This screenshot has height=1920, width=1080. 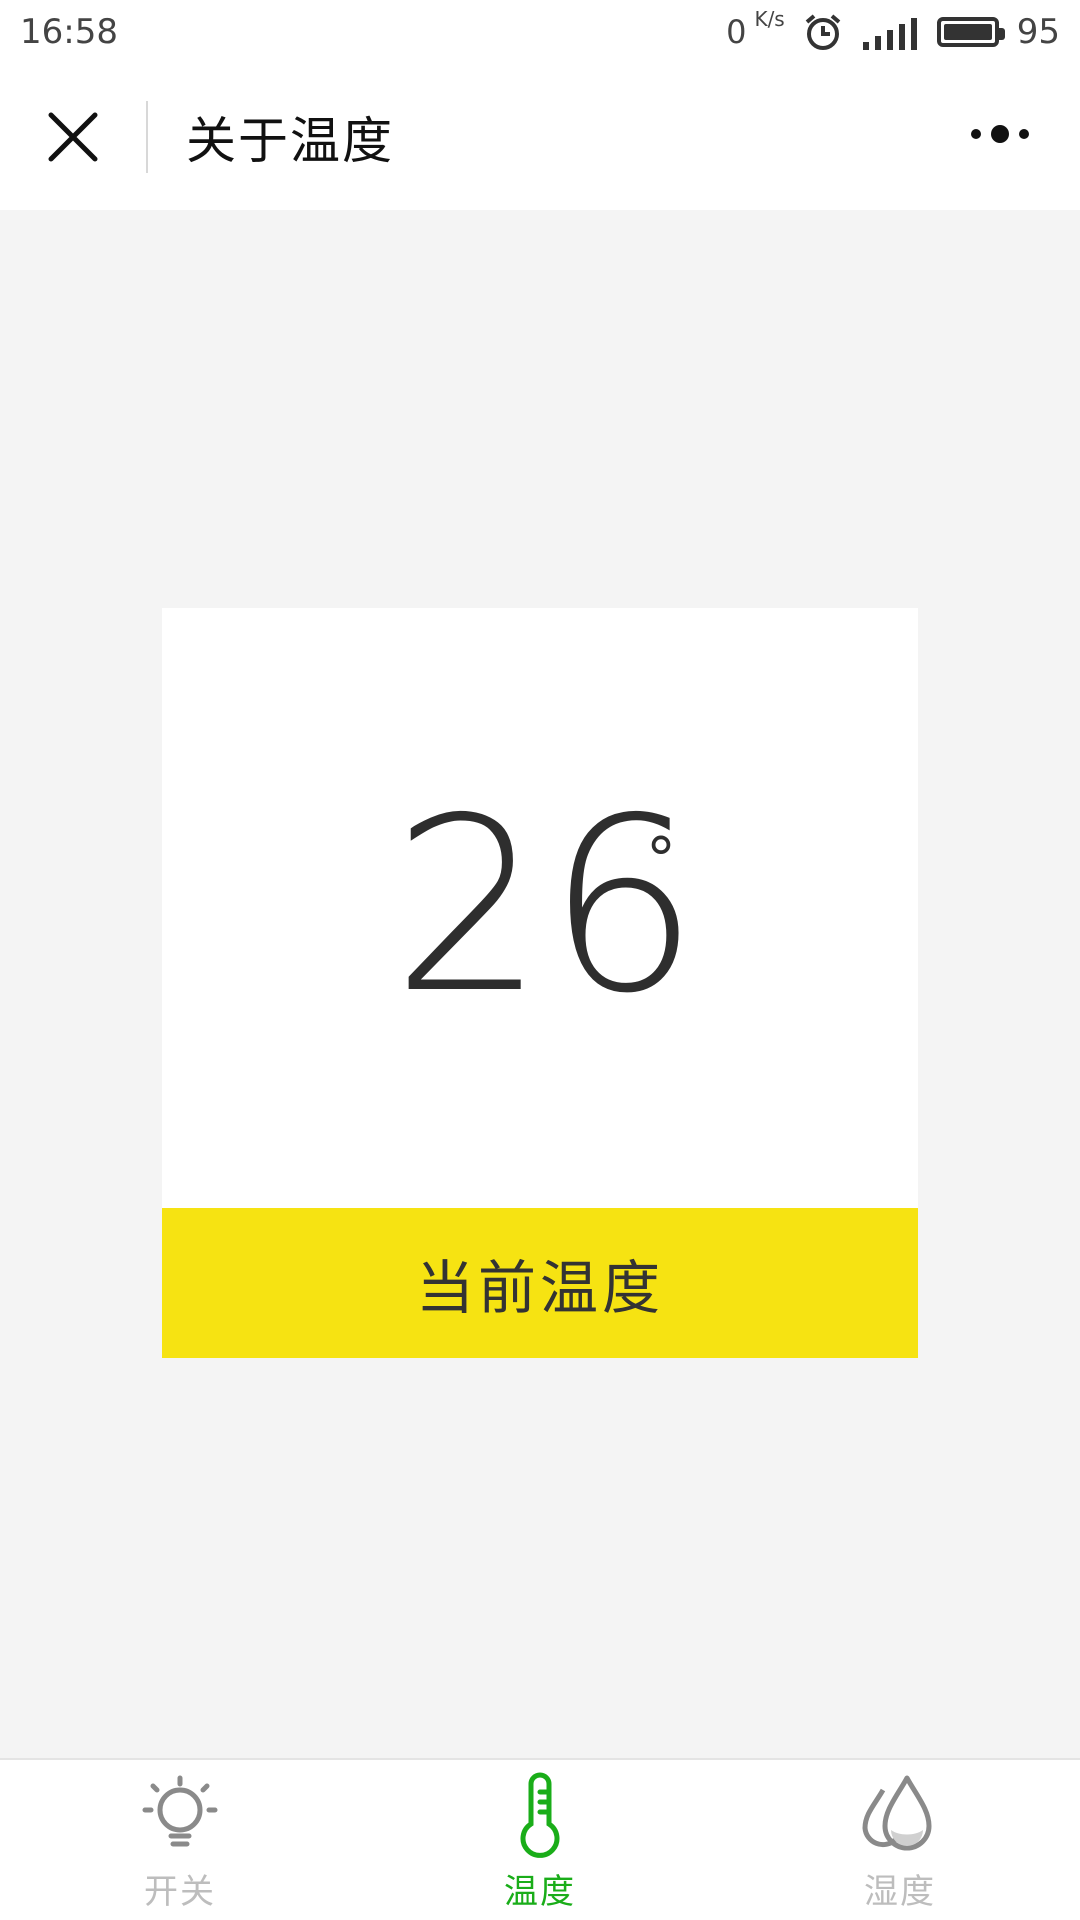 I want to click on tab-humidity-label: 湿度, so click(x=900, y=1892).